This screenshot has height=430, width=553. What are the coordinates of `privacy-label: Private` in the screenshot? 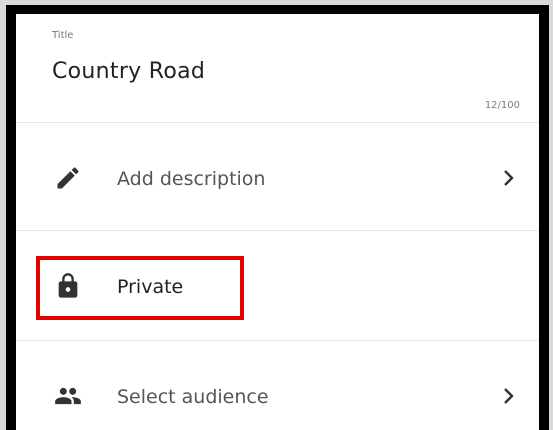 It's located at (150, 287).